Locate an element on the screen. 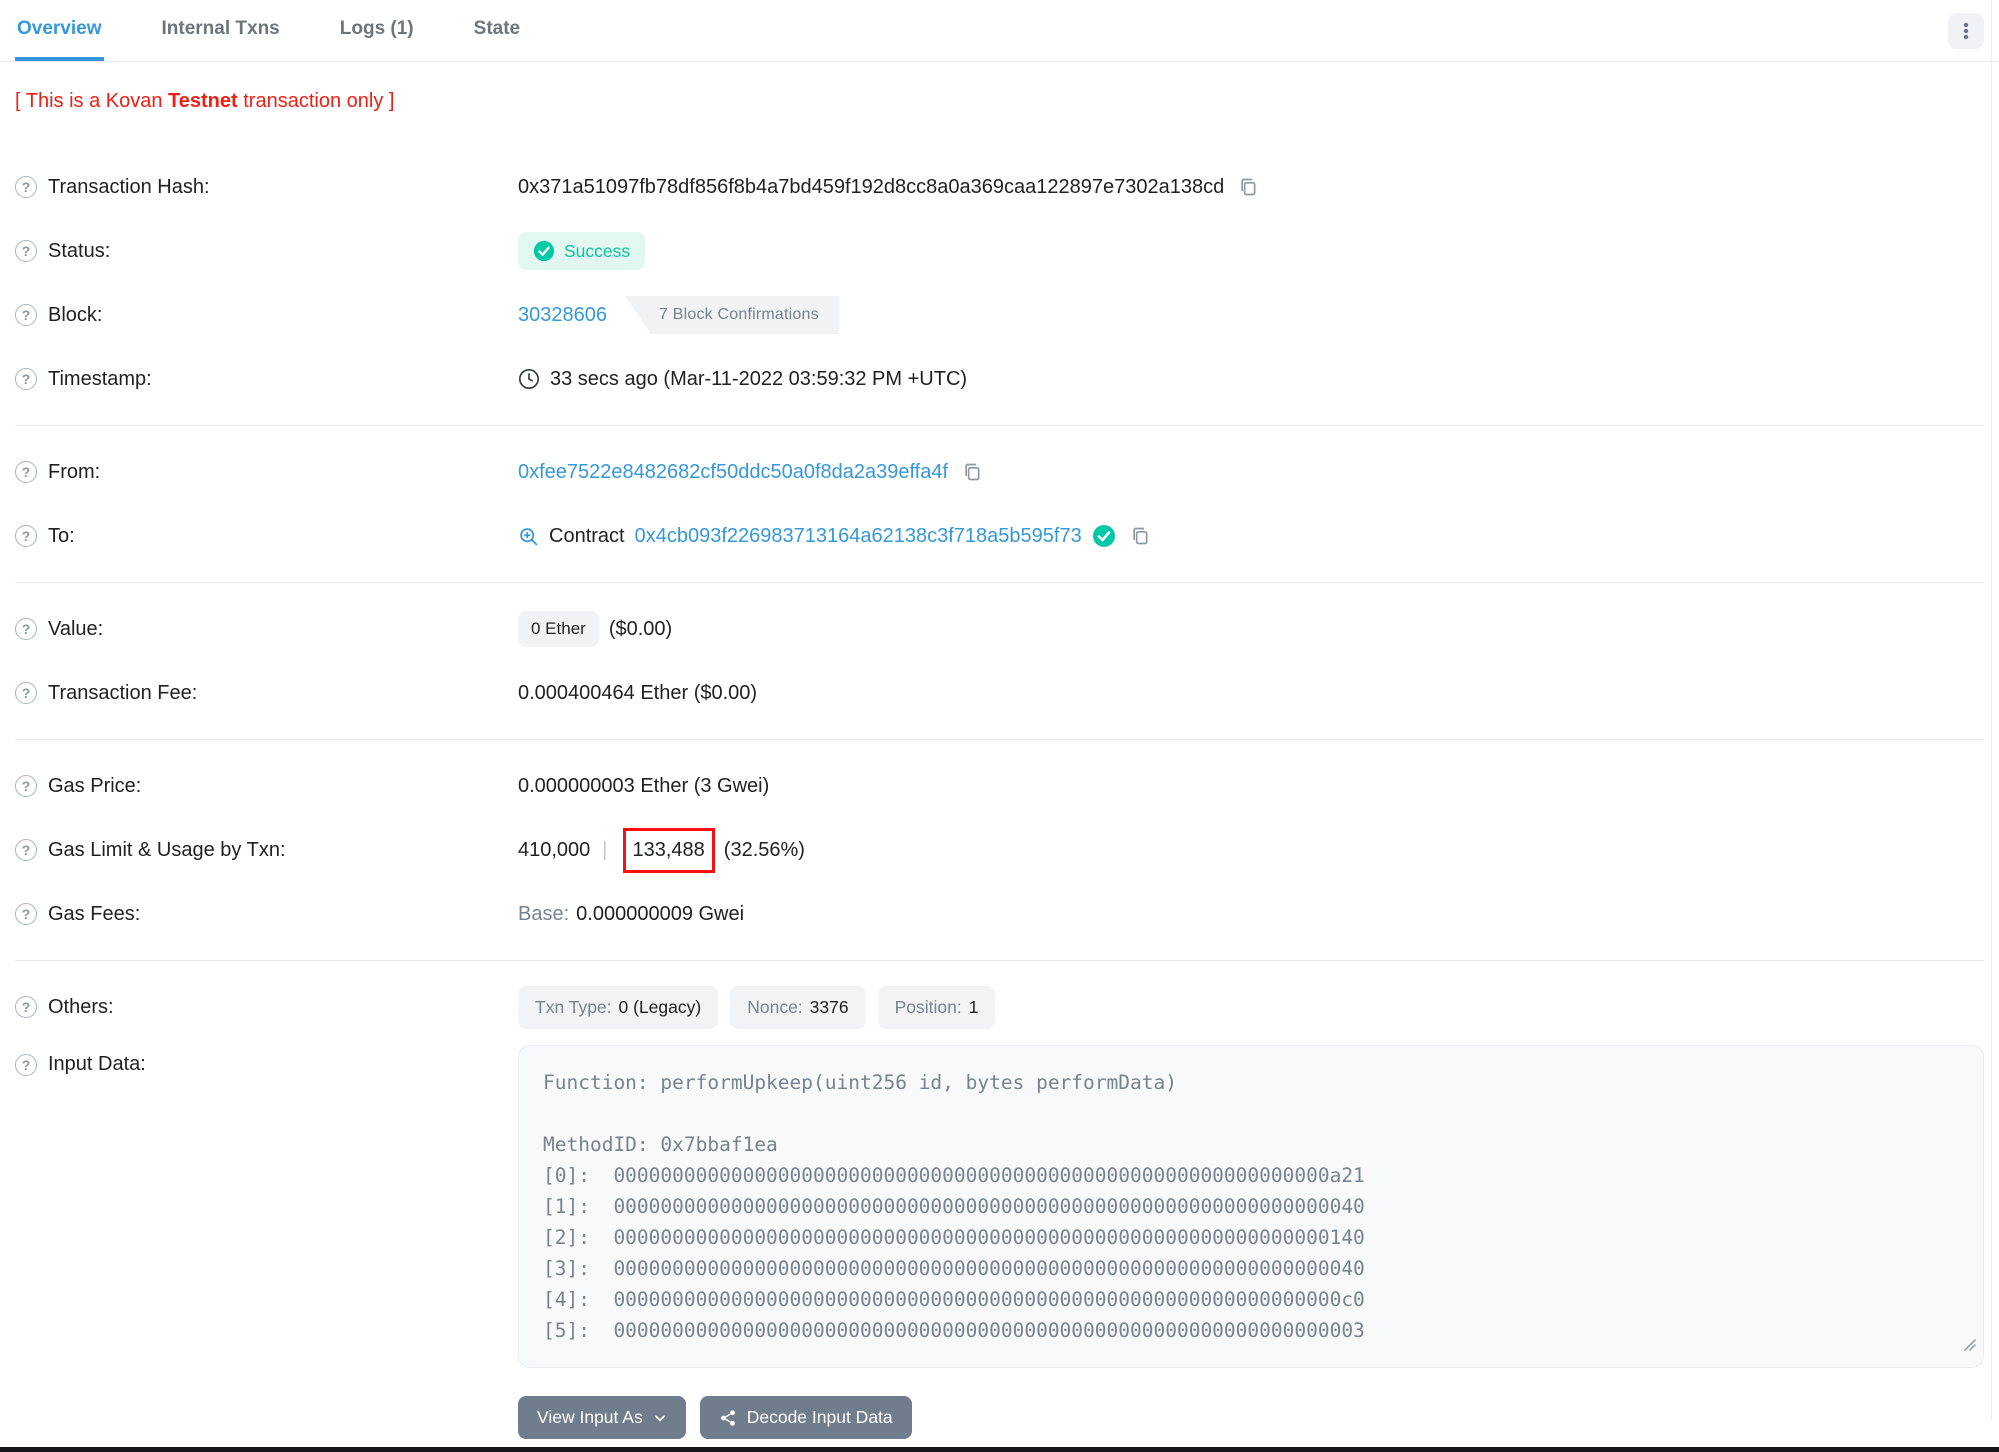 This screenshot has width=1999, height=1452. txn-type-badge: Txn Type: 0 (Legacy) is located at coordinates (618, 1007).